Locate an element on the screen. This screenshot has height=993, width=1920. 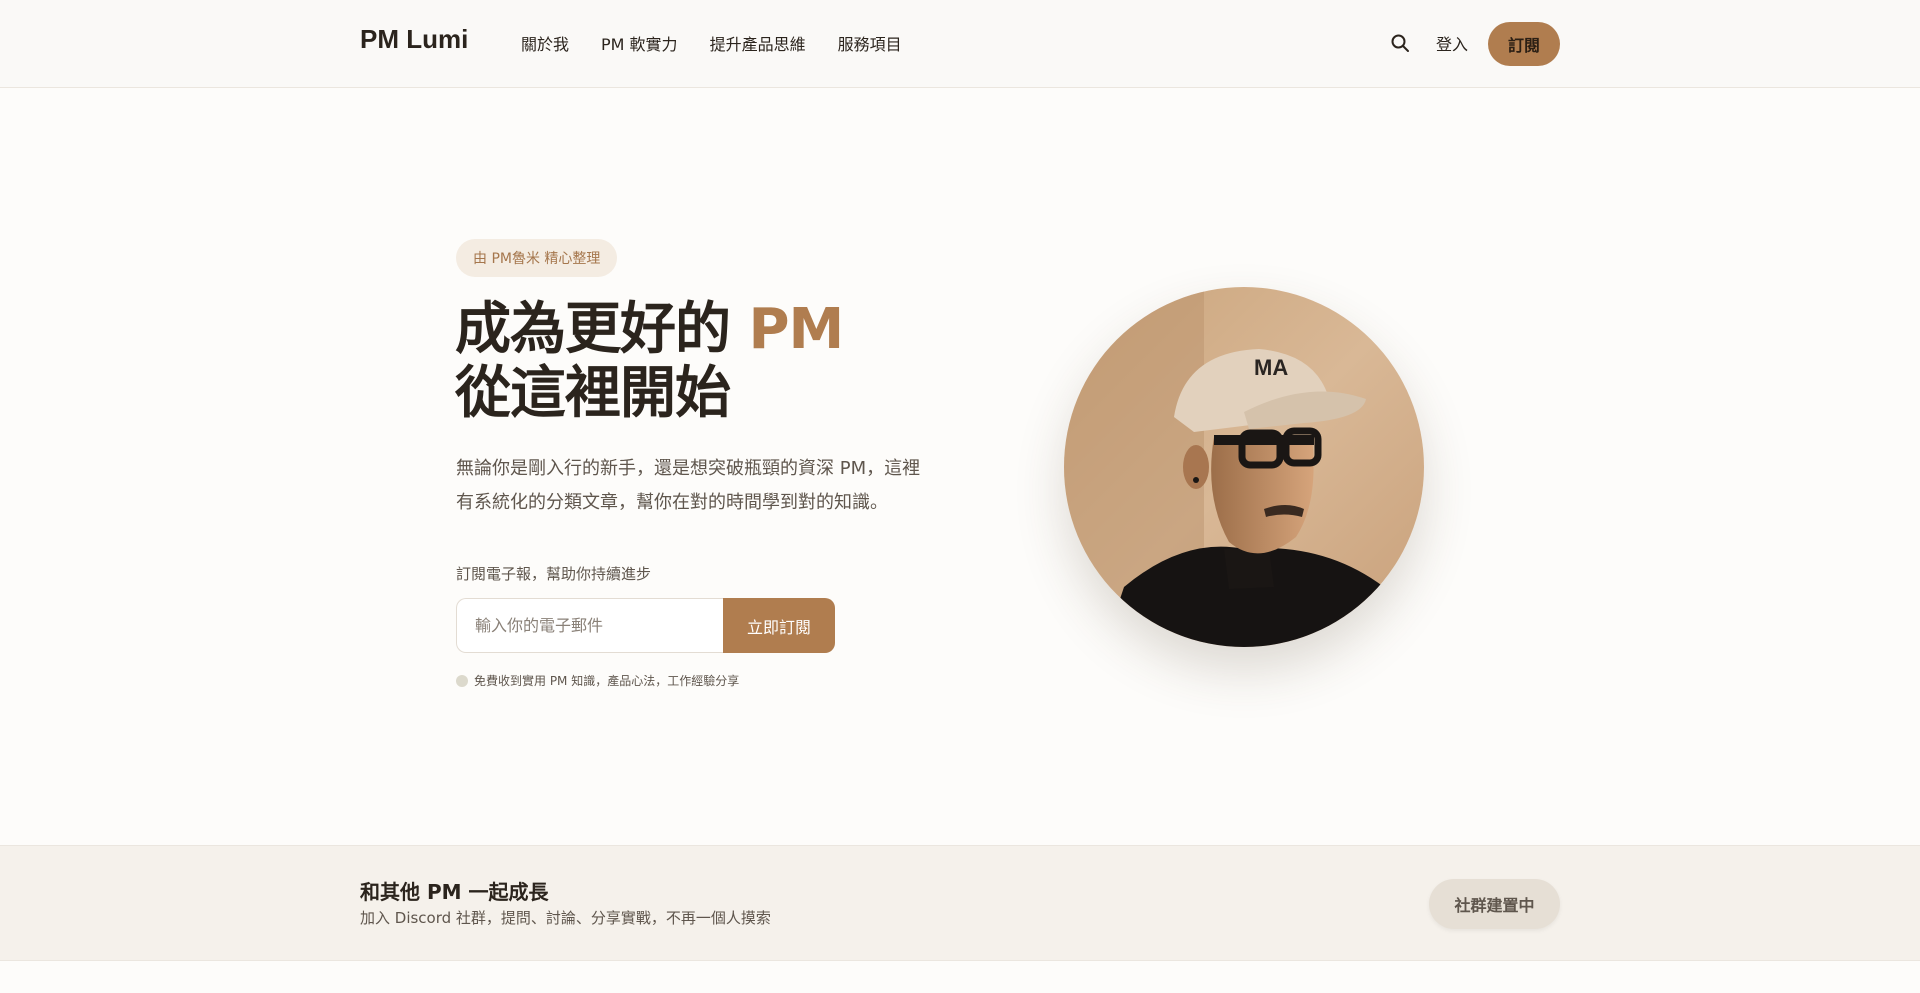
community-subtitle: 加入 Discord 社群，提問、討論、分享實戰，不再一個人摸索 is located at coordinates (565, 918).